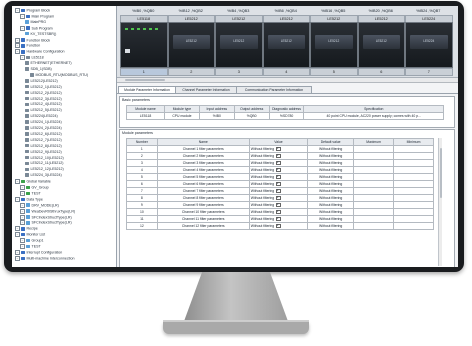  What do you see at coordinates (43, 99) in the screenshot?
I see `tree-item: LE5212_3(LE5212)` at bounding box center [43, 99].